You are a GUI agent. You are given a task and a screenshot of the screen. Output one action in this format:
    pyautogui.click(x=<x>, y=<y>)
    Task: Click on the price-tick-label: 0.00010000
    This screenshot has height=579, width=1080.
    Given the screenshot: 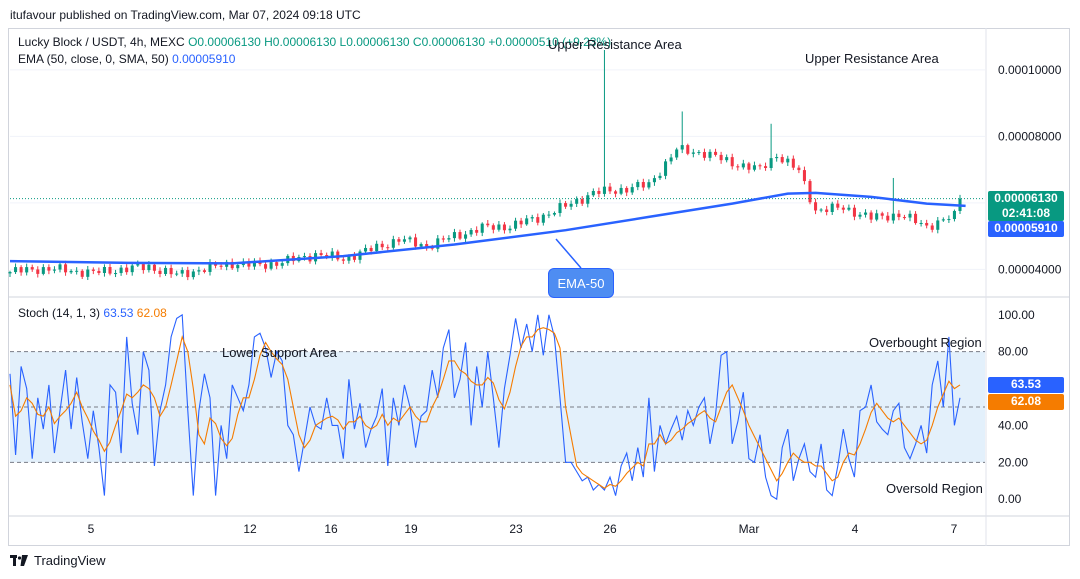 What is the action you would take?
    pyautogui.click(x=1030, y=70)
    